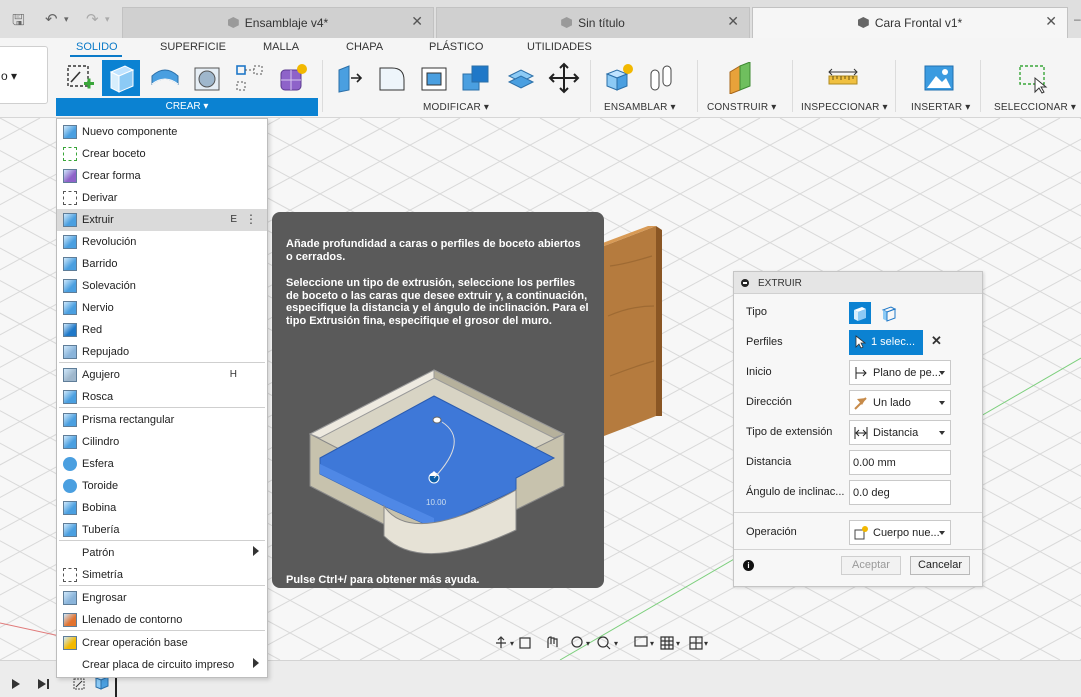  I want to click on dialog-header: EXTRUIR, so click(858, 283).